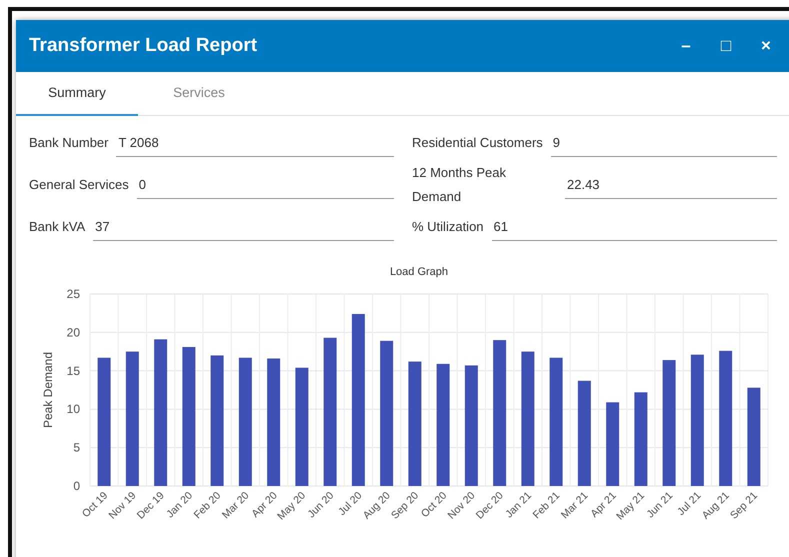  I want to click on tick-label: Jun 21, so click(660, 505).